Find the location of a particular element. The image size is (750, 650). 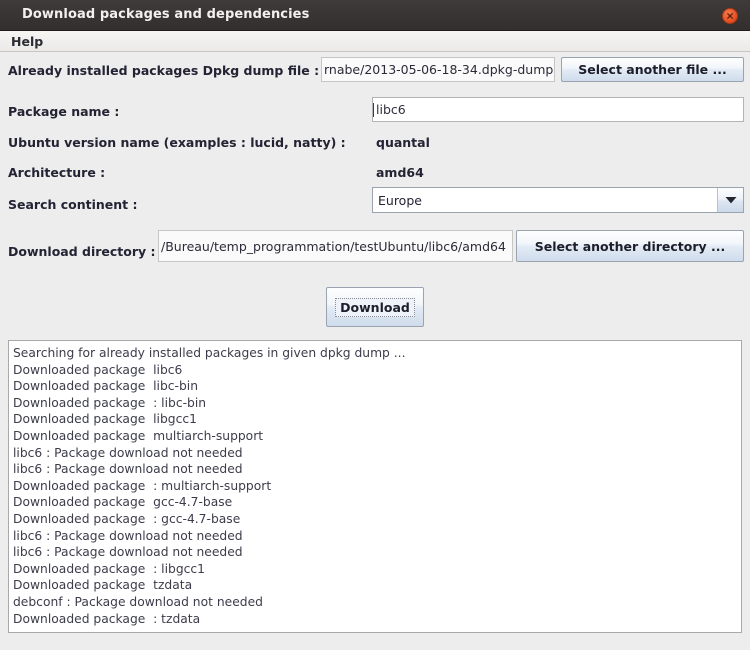

menu-item-help: Help is located at coordinates (27, 41).